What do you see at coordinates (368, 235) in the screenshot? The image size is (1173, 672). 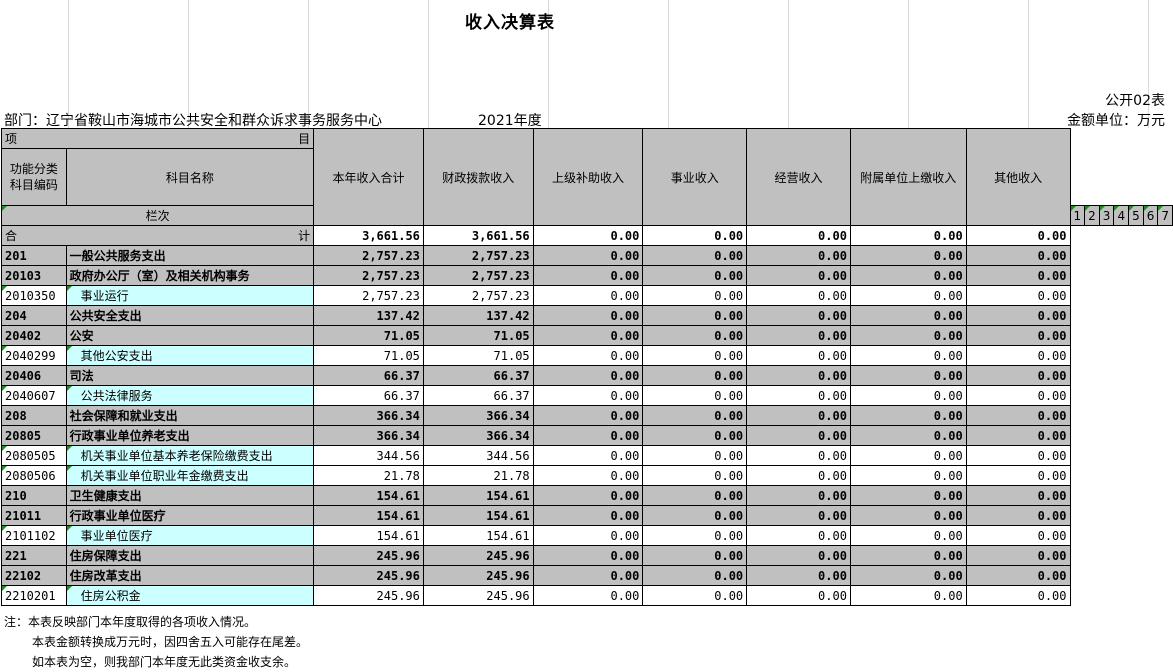 I see `total-value-1: 3,661.56` at bounding box center [368, 235].